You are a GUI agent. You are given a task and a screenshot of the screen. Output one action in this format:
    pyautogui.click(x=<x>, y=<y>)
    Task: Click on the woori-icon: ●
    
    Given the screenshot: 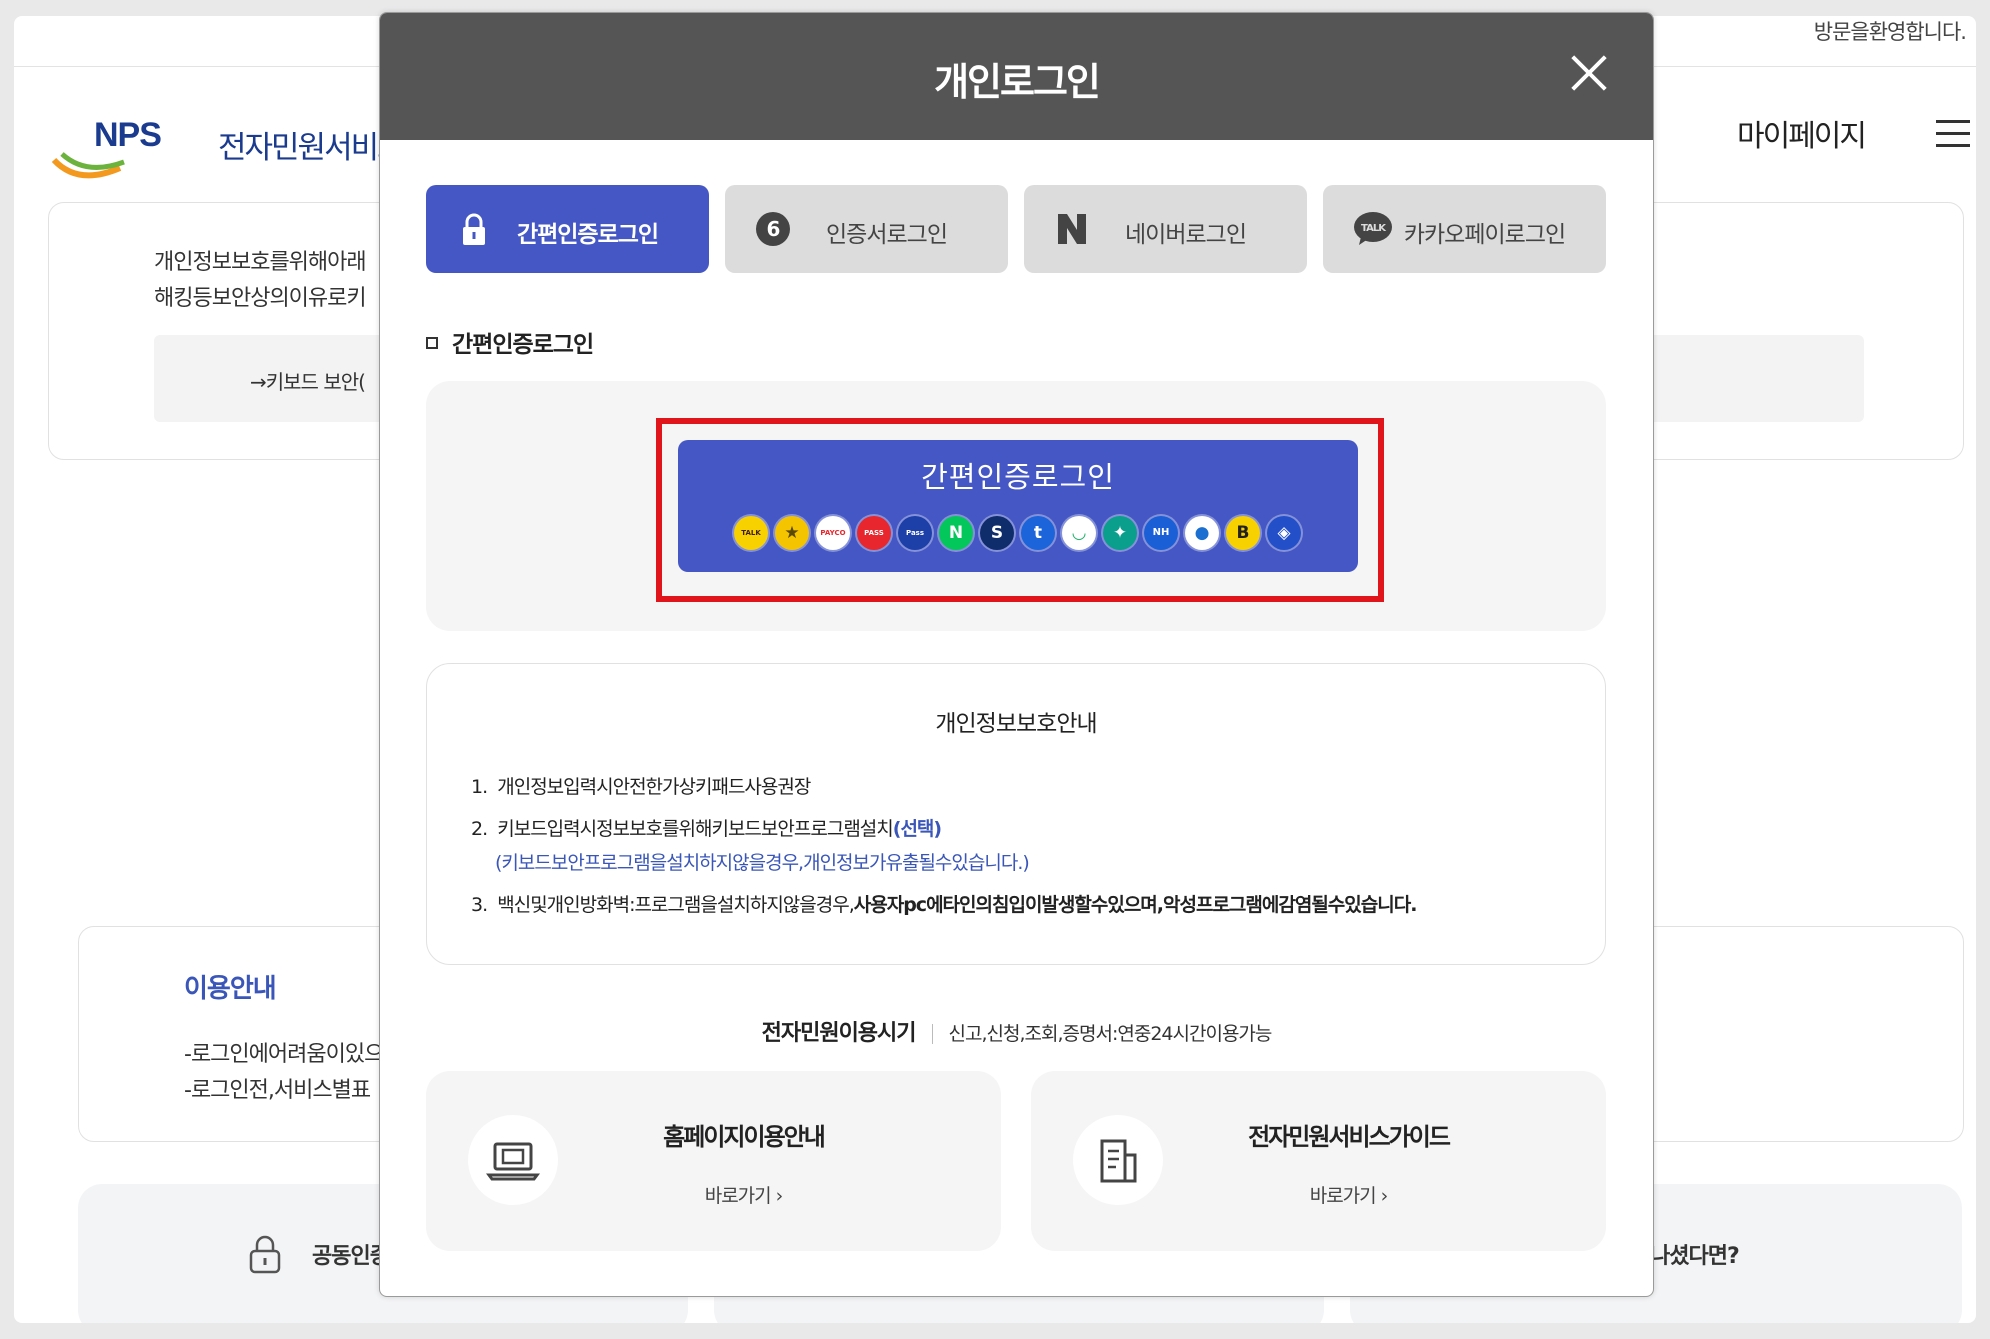 What is the action you would take?
    pyautogui.click(x=1202, y=533)
    